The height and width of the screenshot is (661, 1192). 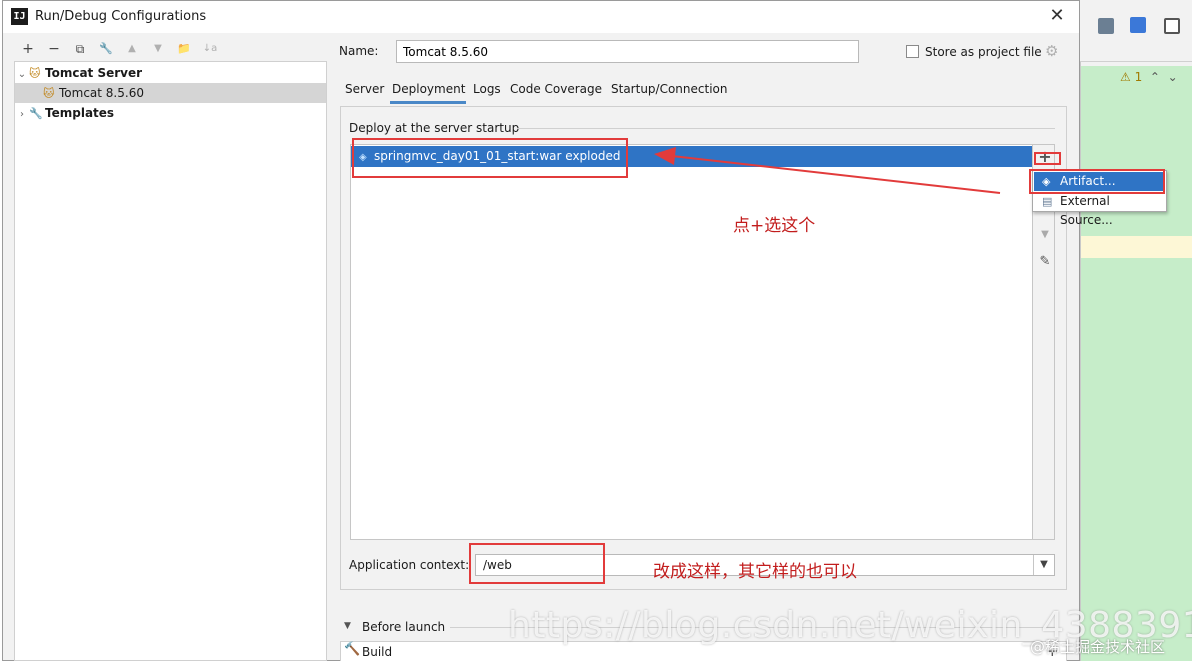 What do you see at coordinates (1098, 647) in the screenshot?
I see `juejin-watermark: @稀土掘金技术社区` at bounding box center [1098, 647].